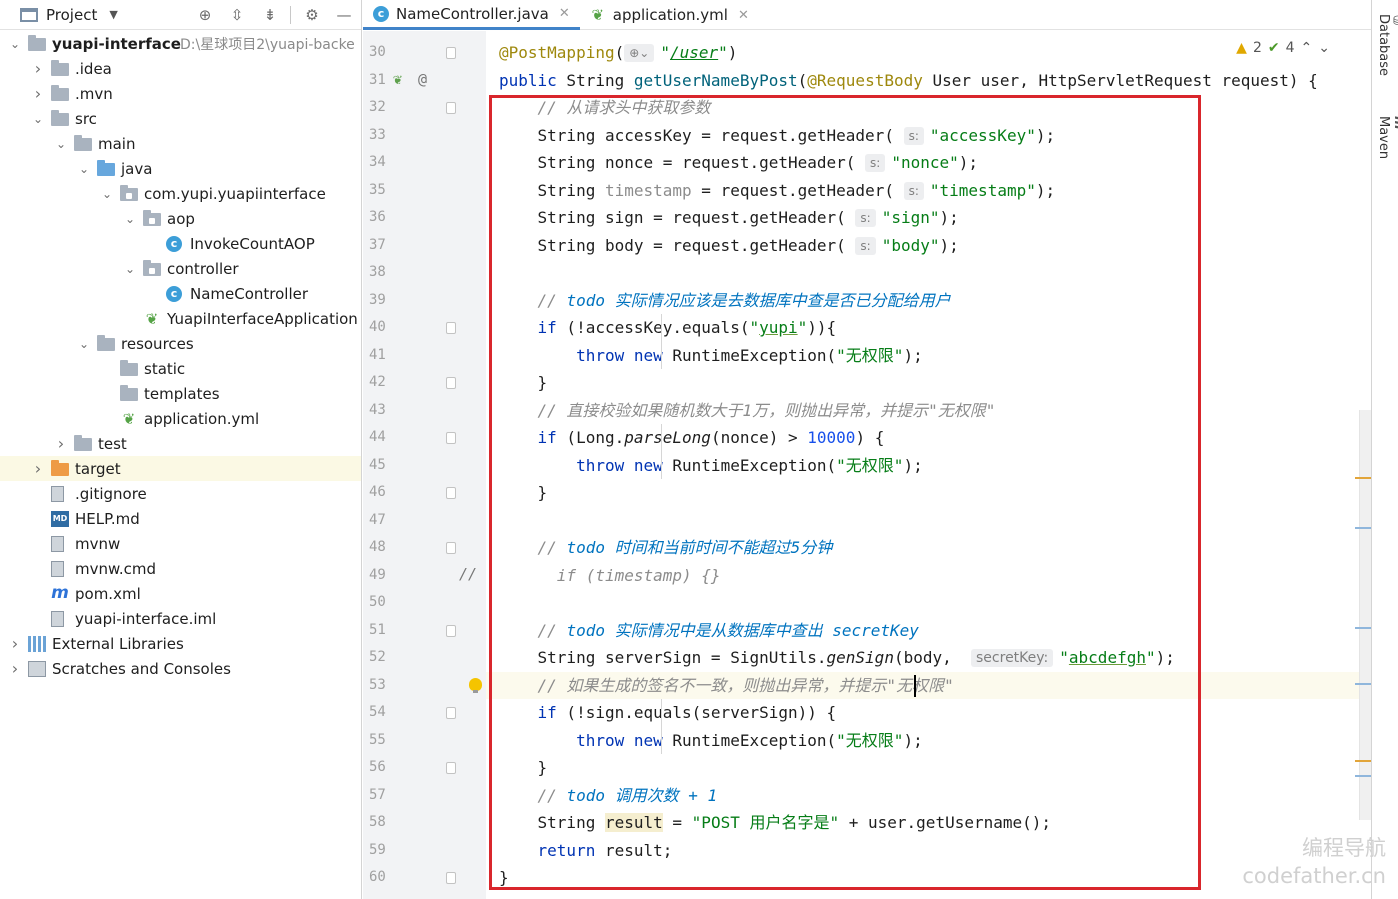 This screenshot has width=1398, height=899. Describe the element at coordinates (424, 383) in the screenshot. I see `gutter-line: 42` at that location.